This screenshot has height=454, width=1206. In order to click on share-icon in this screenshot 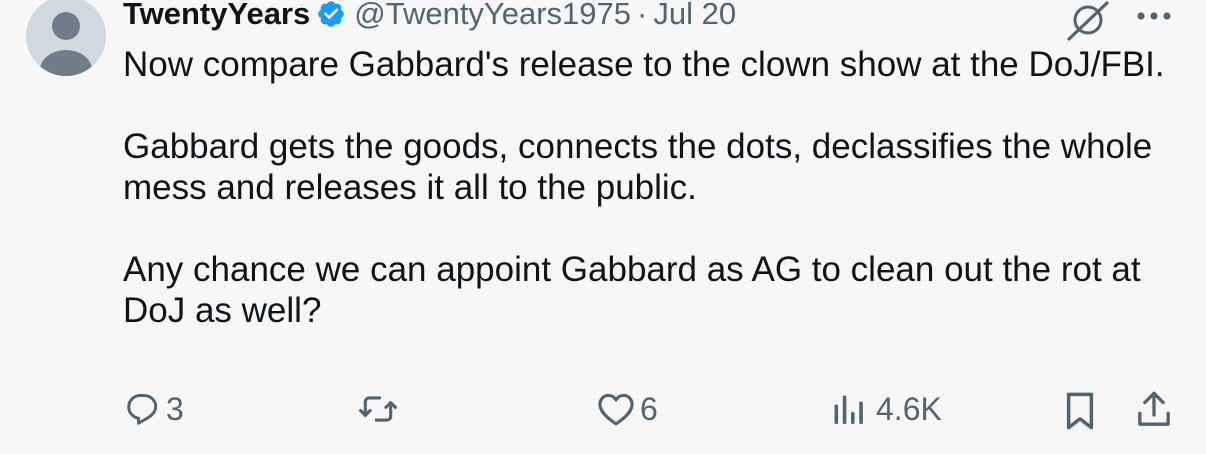, I will do `click(1154, 410)`.